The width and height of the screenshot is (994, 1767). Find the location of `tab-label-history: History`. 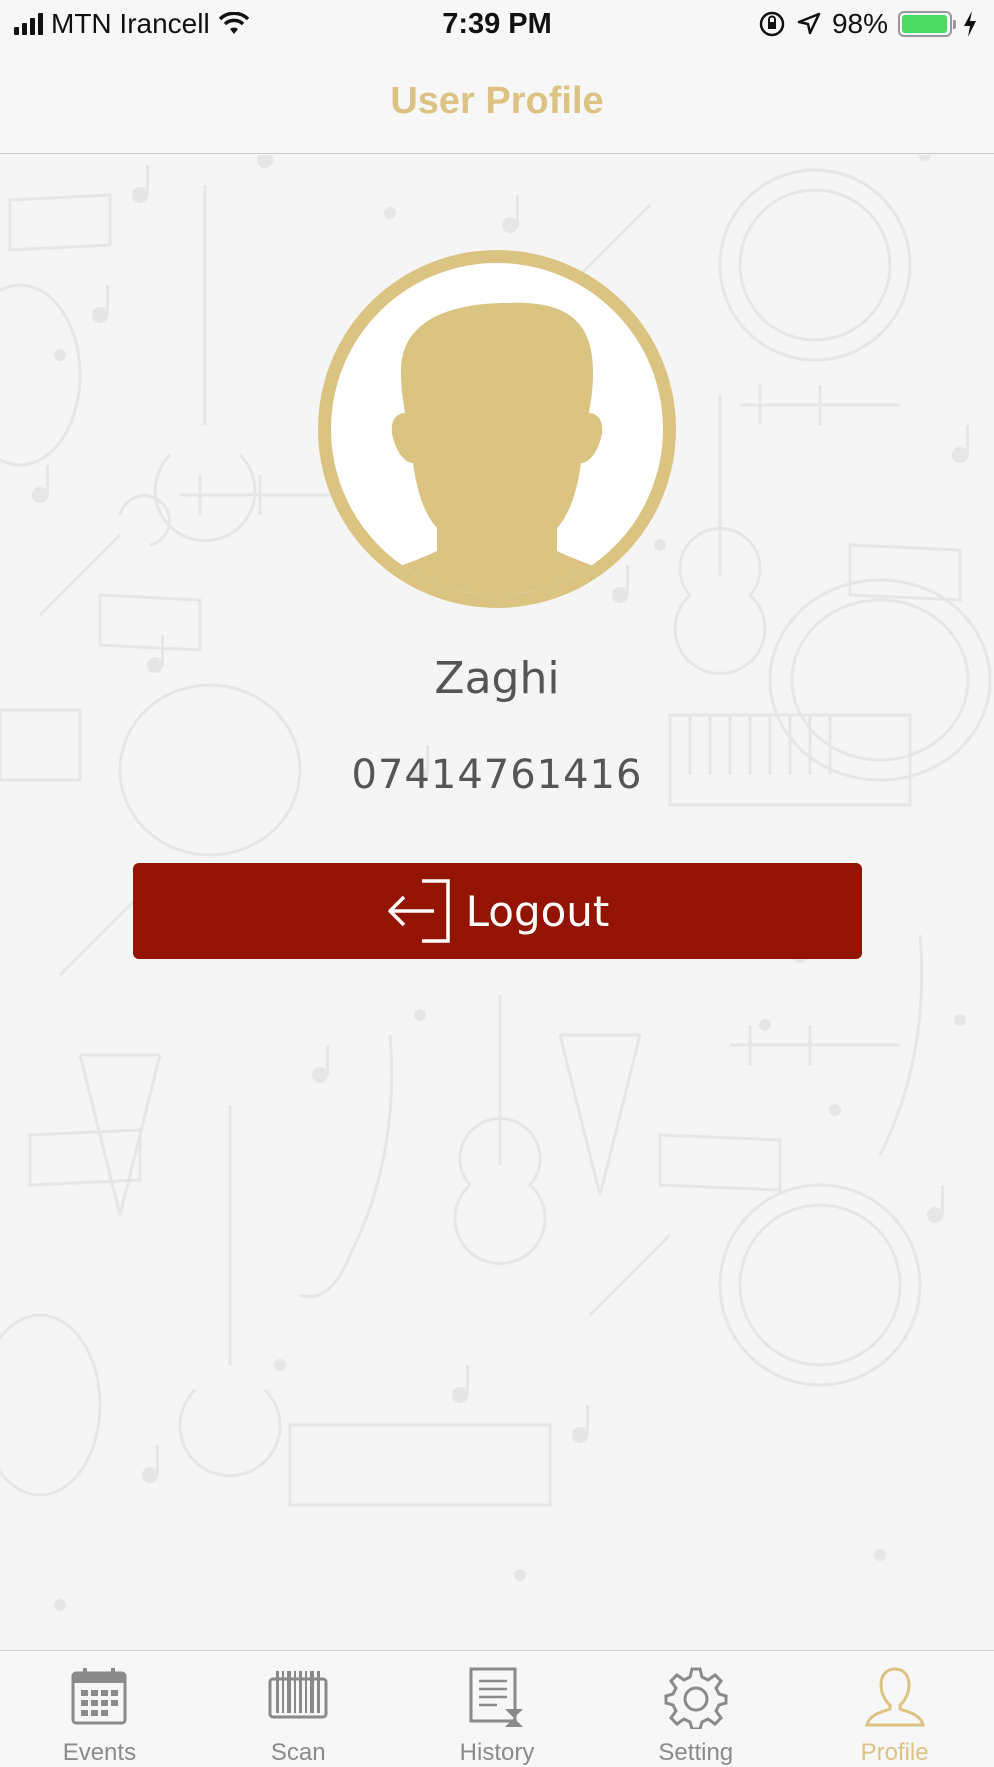

tab-label-history: History is located at coordinates (497, 1752).